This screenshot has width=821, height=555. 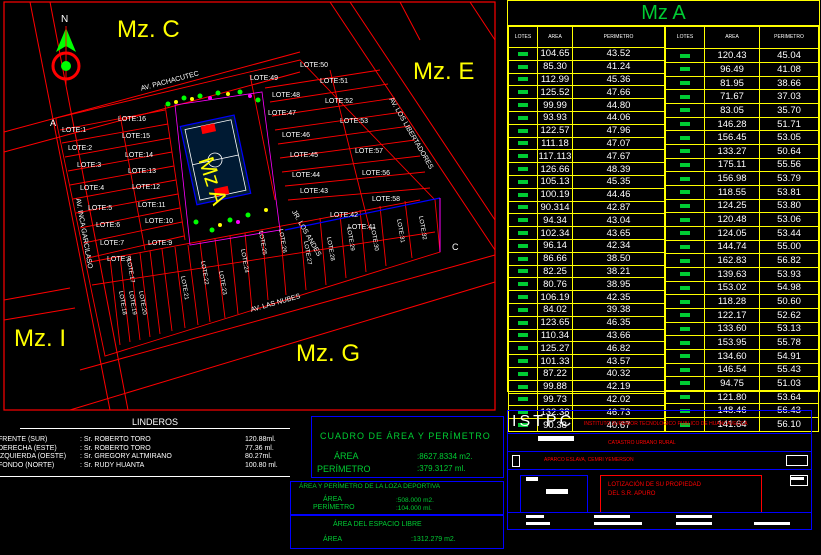 I want to click on table-row: 126.66 48.39, so click(x=586, y=169).